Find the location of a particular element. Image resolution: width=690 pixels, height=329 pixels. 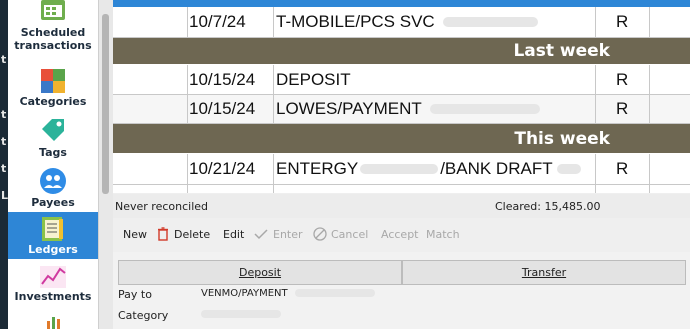

new-button-label: New is located at coordinates (135, 234).